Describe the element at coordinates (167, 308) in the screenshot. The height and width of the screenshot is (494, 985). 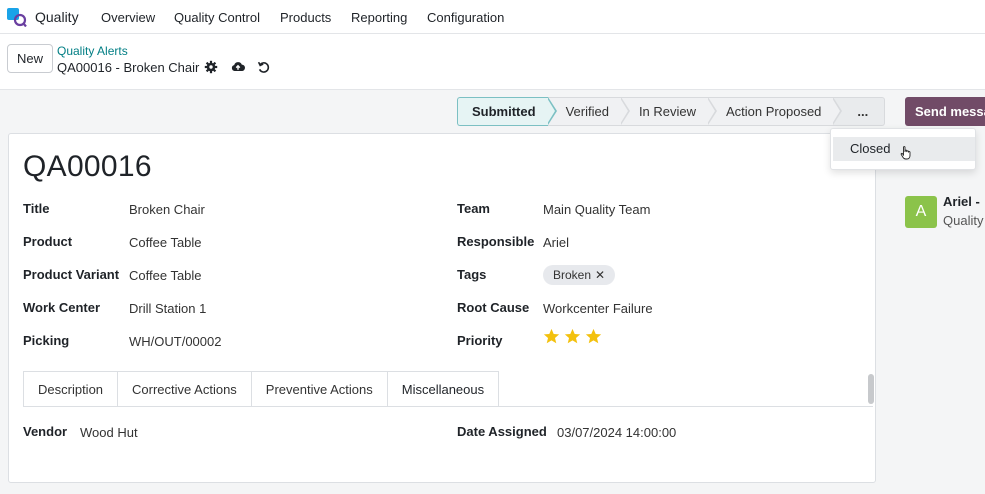
I see `field-work-center-select: Drill Station 1` at that location.